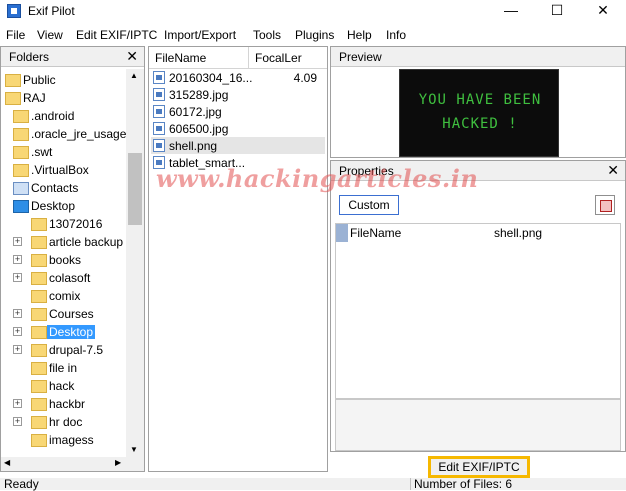  Describe the element at coordinates (64, 368) in the screenshot. I see `folder-tree-item: file in` at that location.